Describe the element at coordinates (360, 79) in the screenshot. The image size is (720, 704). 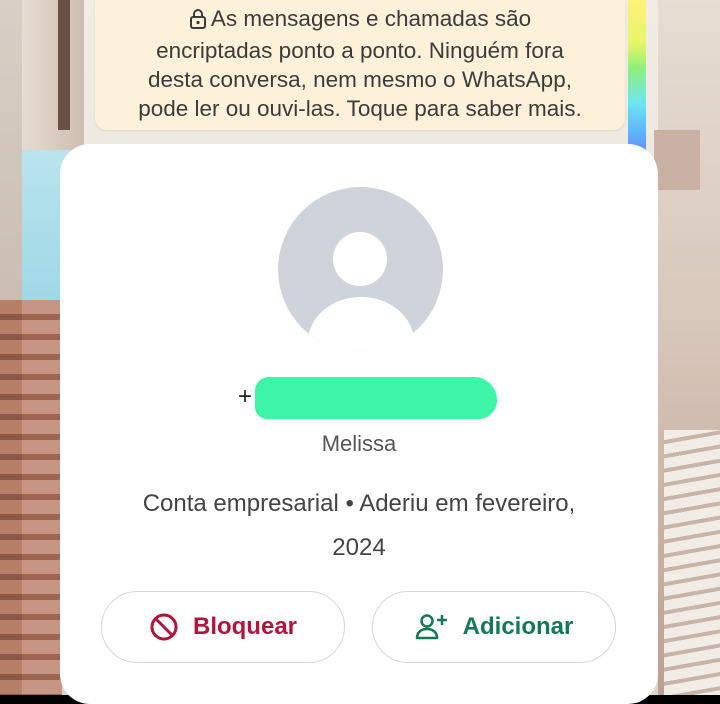
I see `encryption-notice-line-3: desta conversa, nem mesmo o WhatsApp,` at that location.